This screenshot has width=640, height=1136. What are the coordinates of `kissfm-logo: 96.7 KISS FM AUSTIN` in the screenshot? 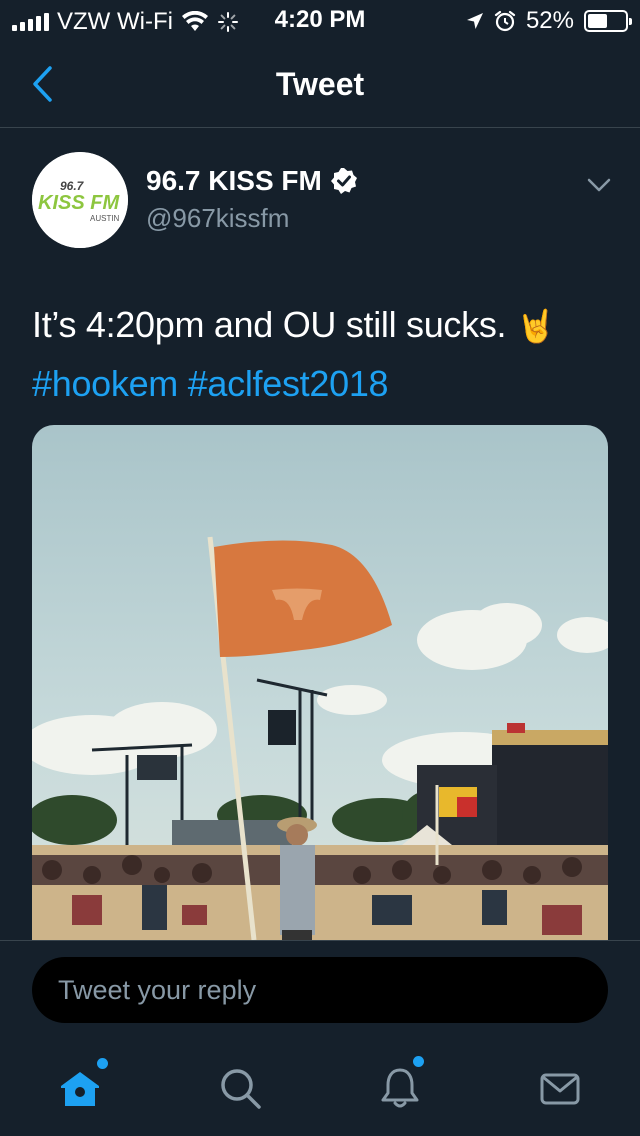 It's located at (80, 200).